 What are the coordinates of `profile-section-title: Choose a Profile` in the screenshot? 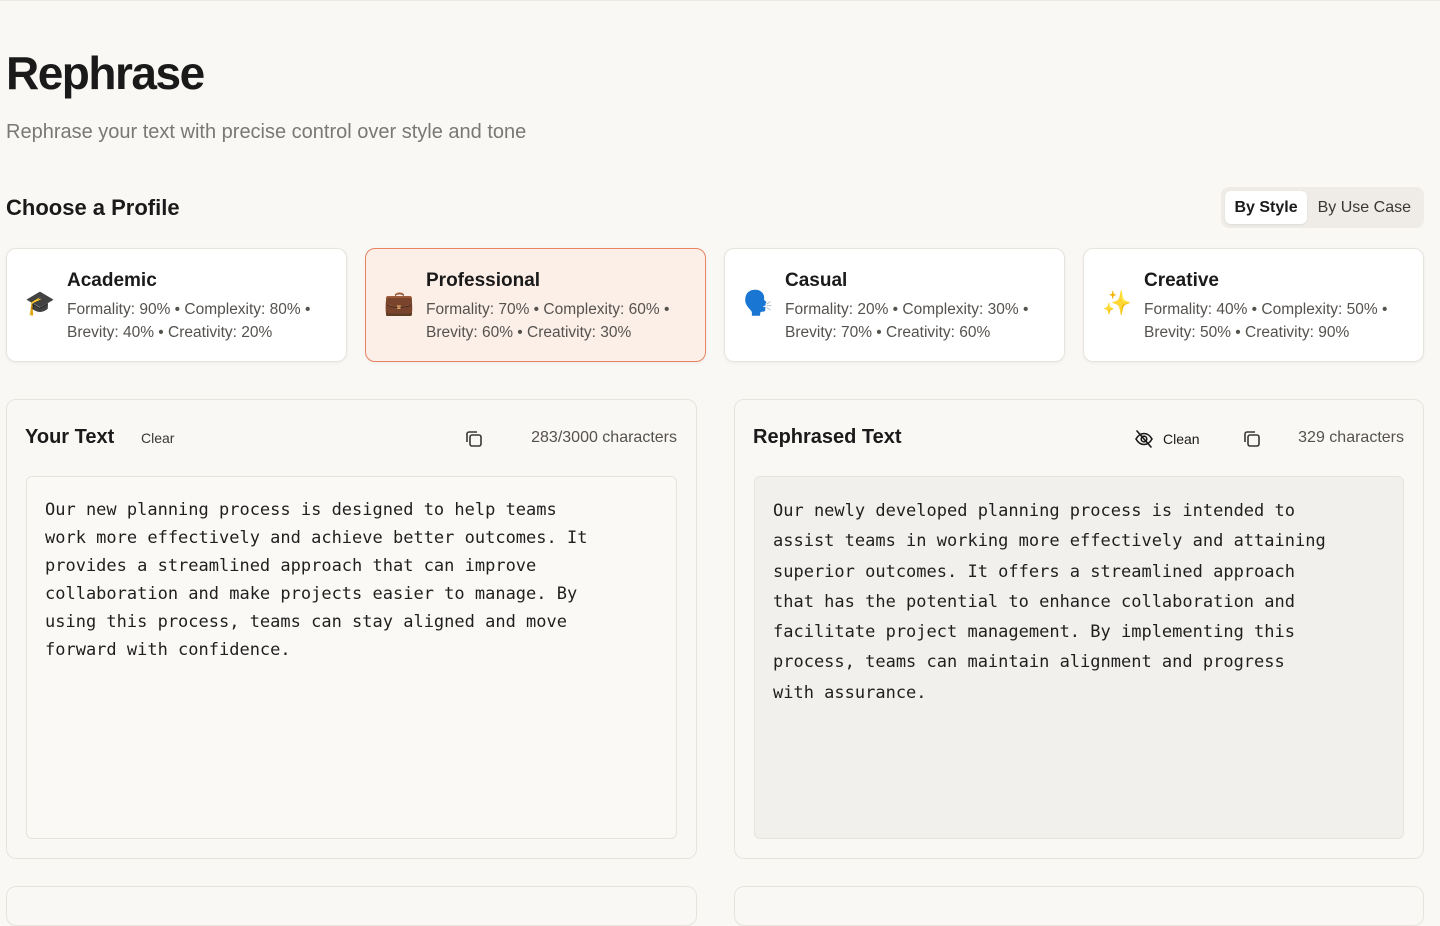 It's located at (93, 207).